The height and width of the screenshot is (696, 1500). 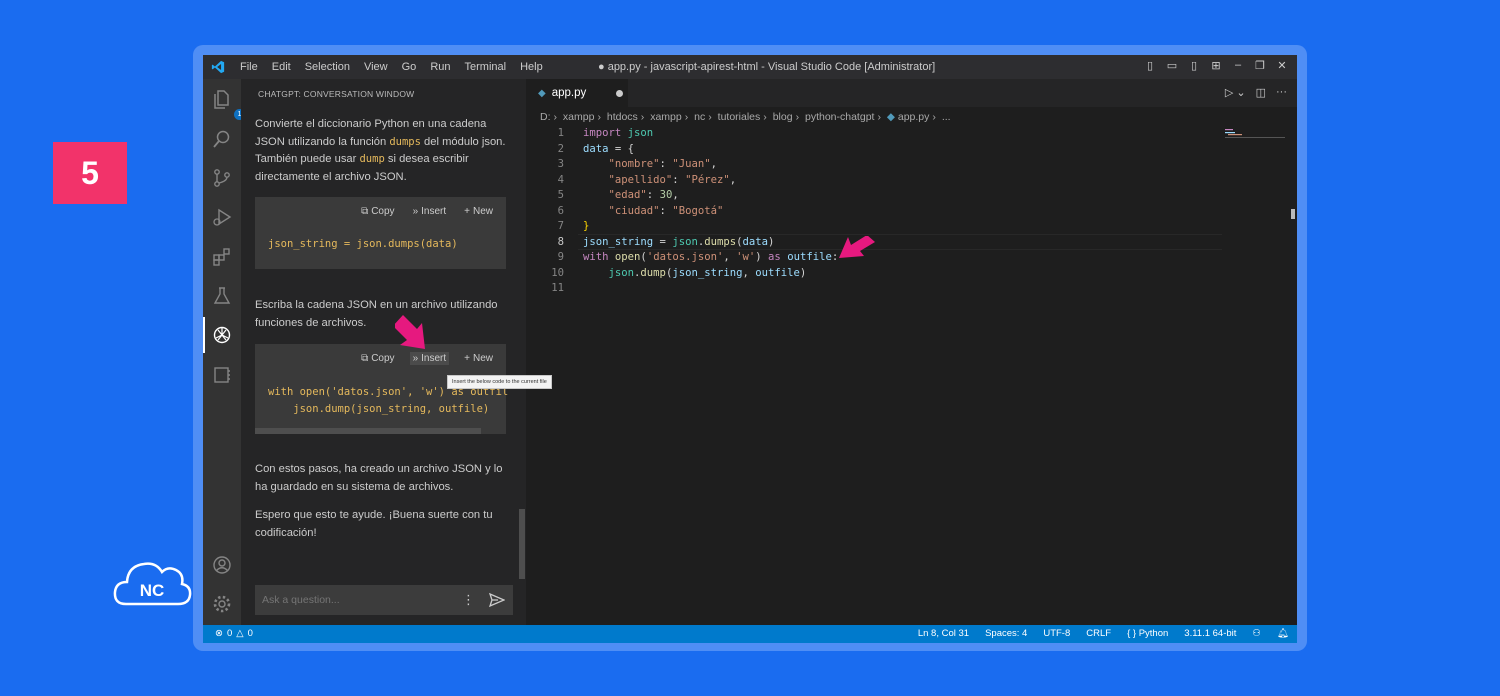 What do you see at coordinates (911, 93) in the screenshot?
I see `editor-tabs: ◆ app.py ▷ ⌄ ◫ ···` at bounding box center [911, 93].